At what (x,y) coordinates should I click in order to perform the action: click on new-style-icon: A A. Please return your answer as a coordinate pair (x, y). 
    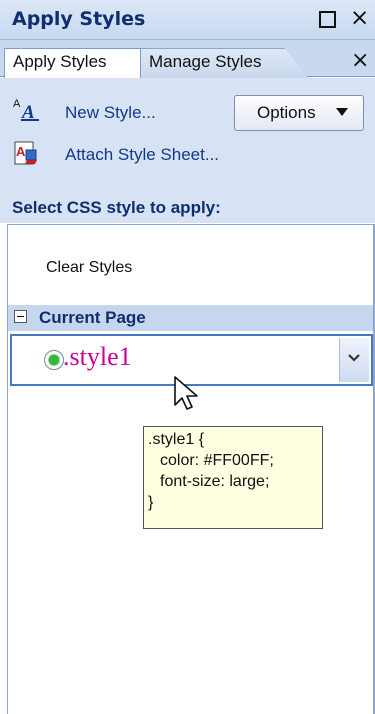
    Looking at the image, I should click on (26, 109).